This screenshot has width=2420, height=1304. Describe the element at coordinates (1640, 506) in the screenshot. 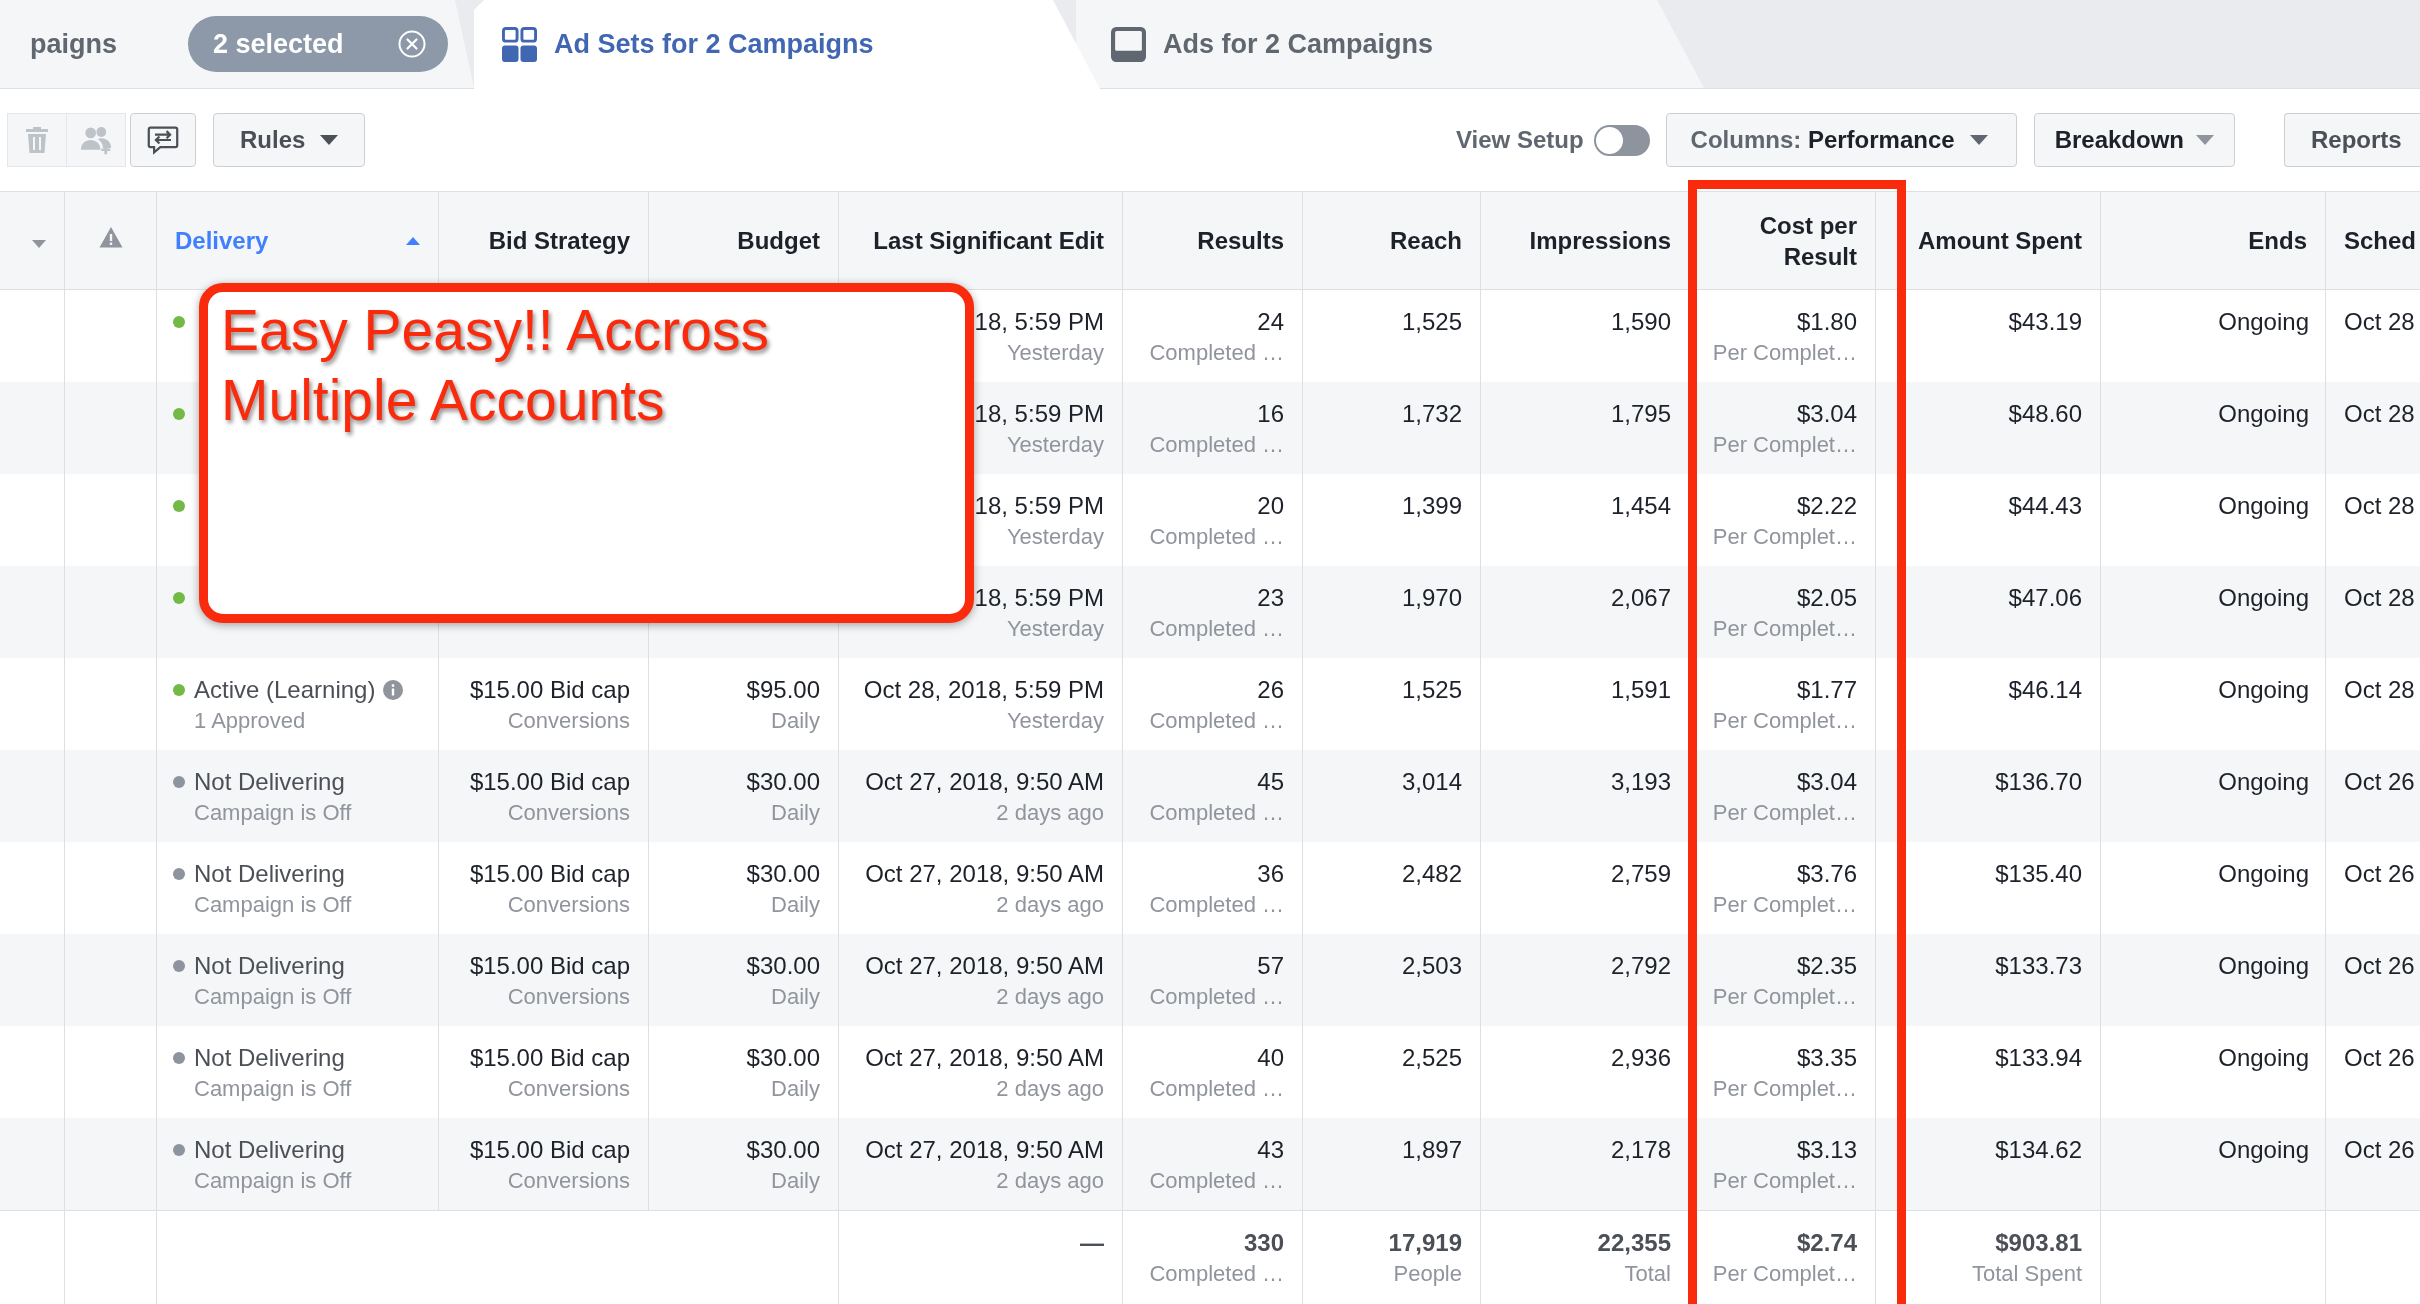

I see `value-text: 1,454` at that location.